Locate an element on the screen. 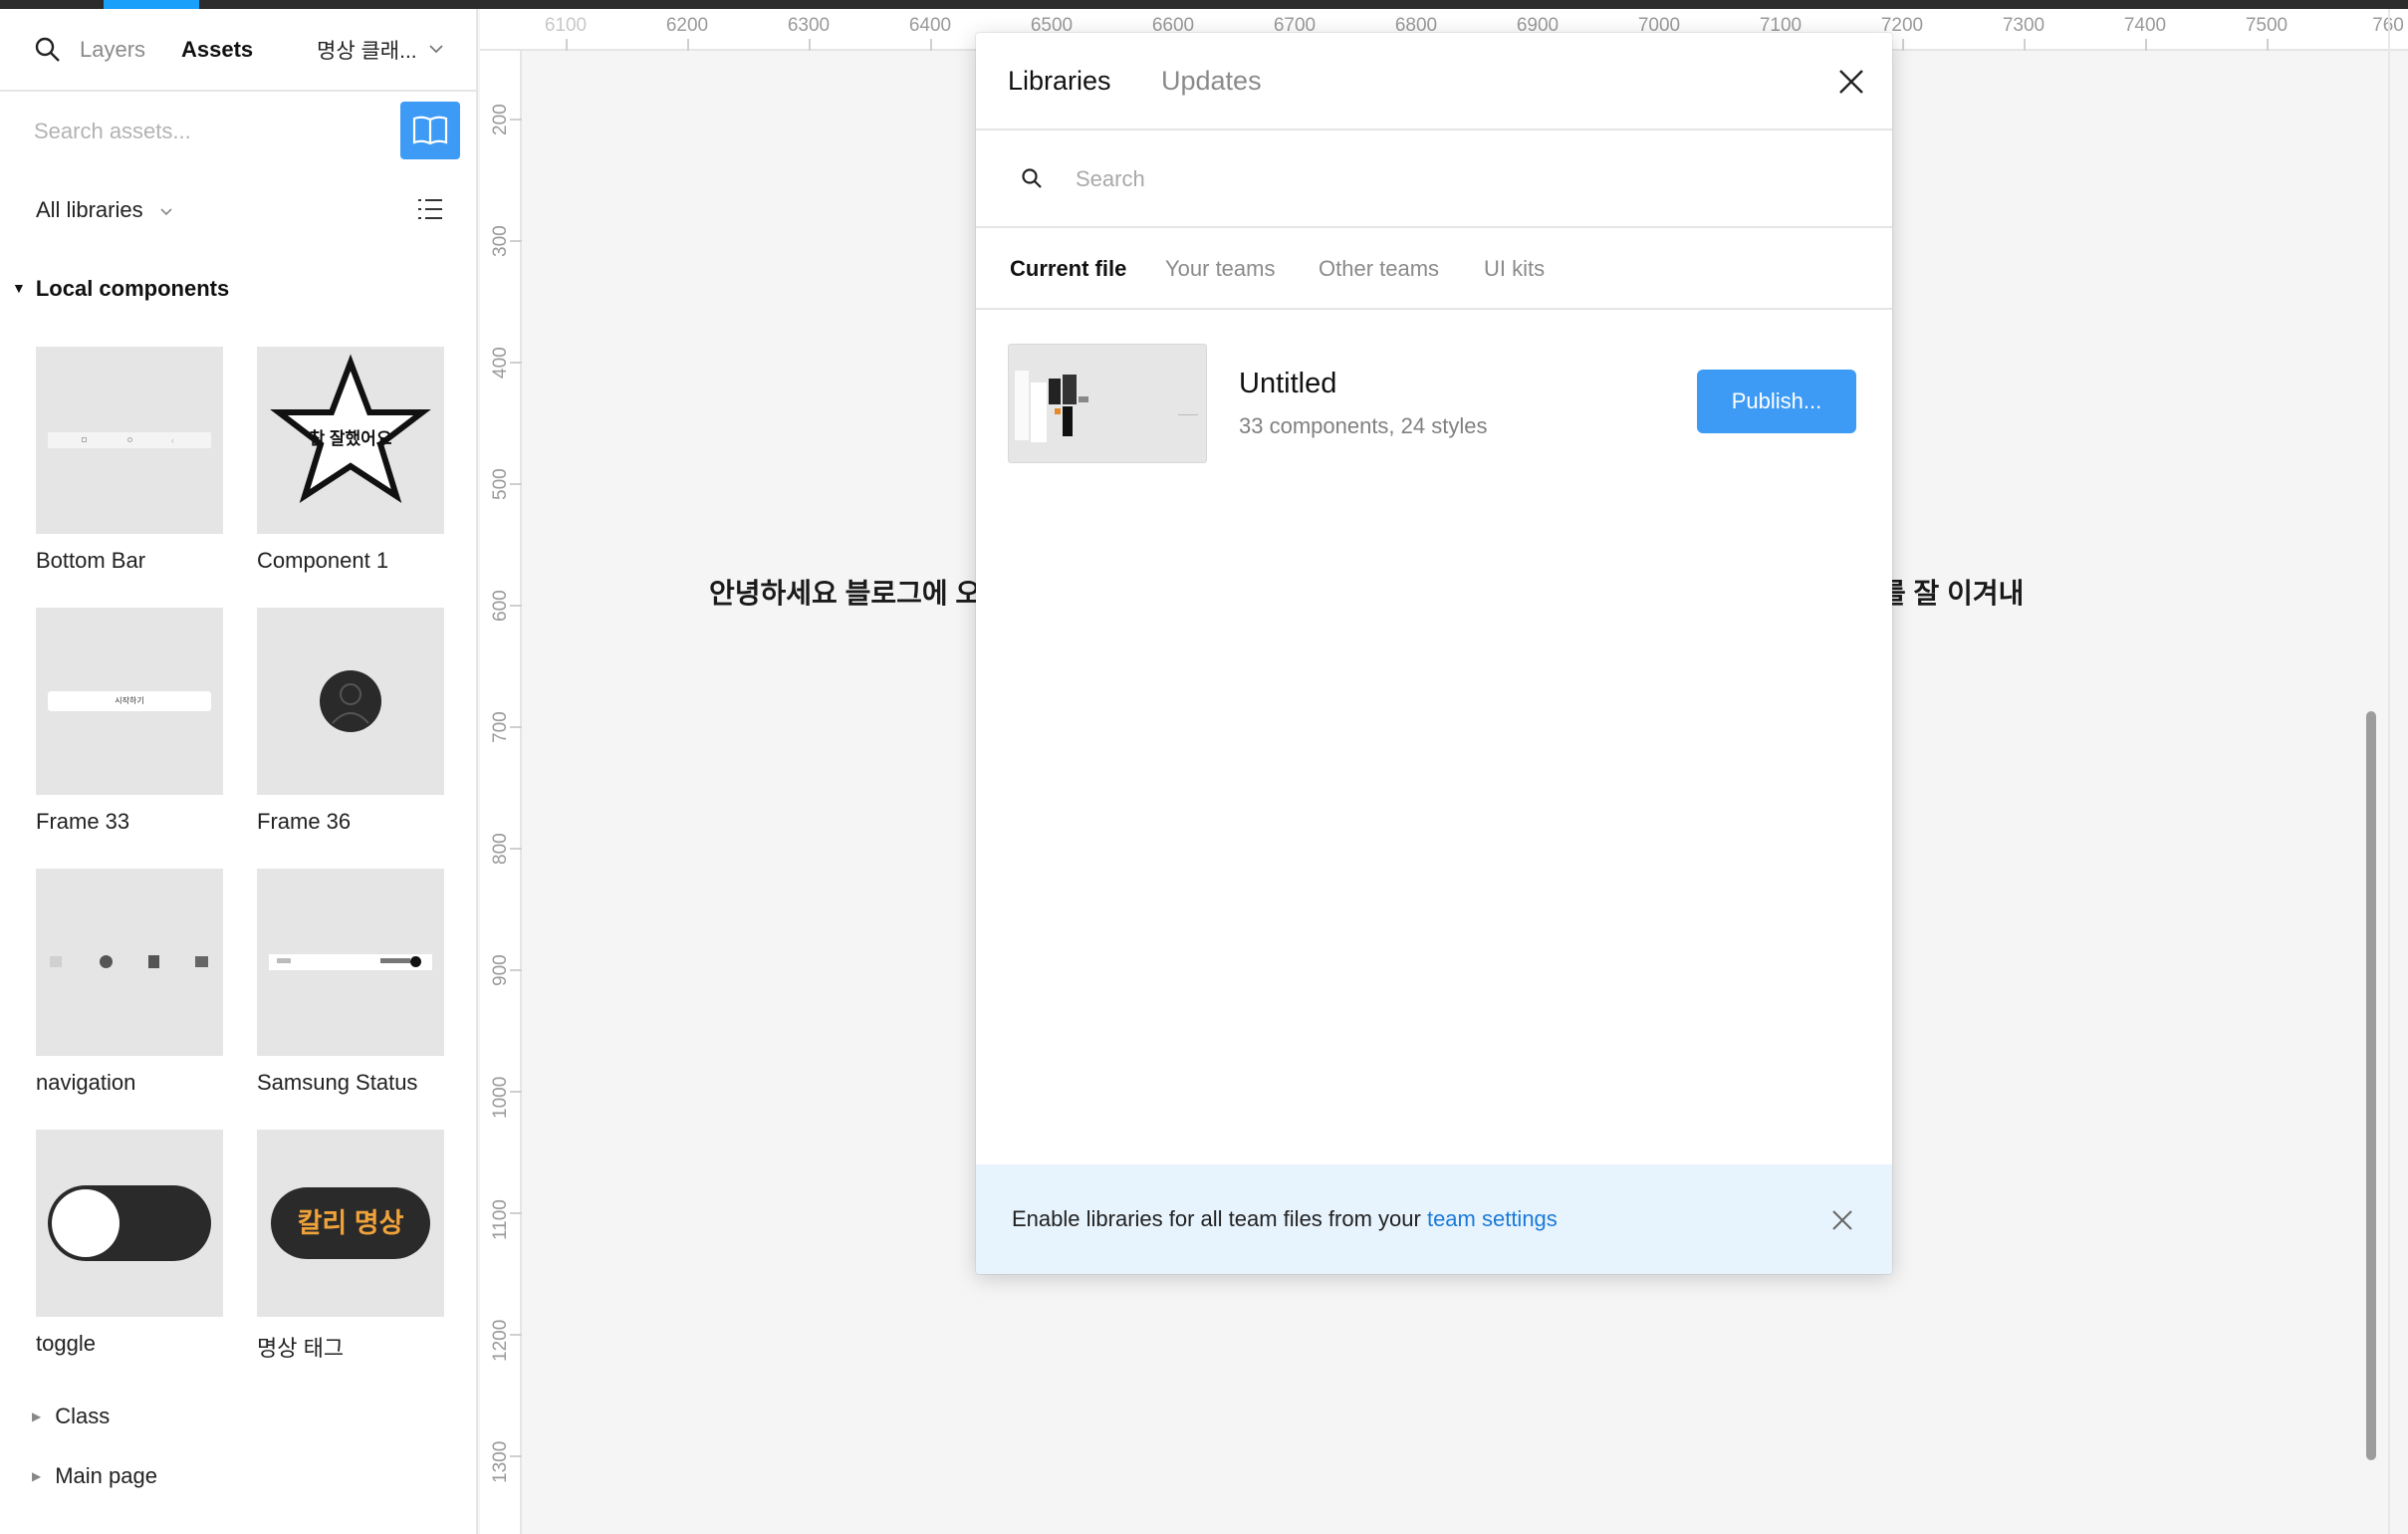  tab-updates: Updates is located at coordinates (1211, 82).